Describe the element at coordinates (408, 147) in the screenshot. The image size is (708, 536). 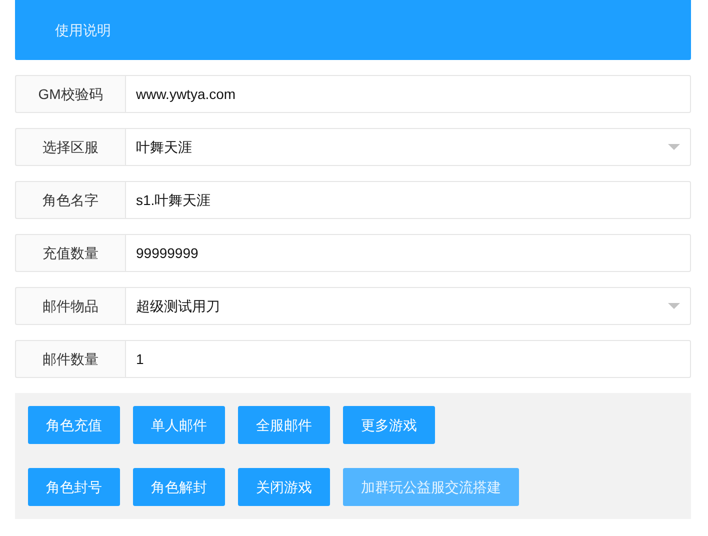
I see `select-field: 叶舞天涯` at that location.